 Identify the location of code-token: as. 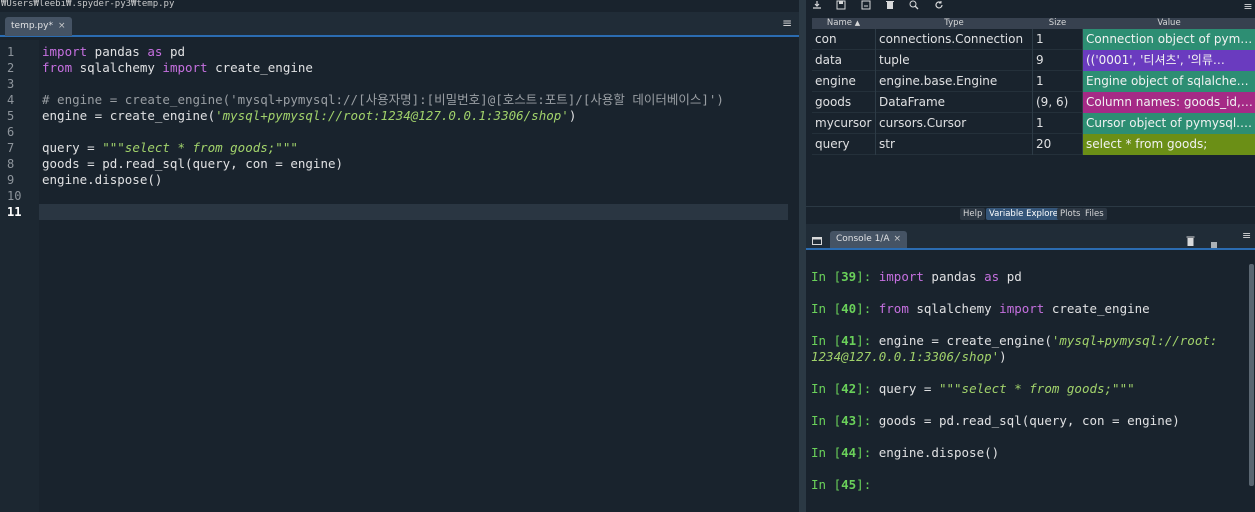
(992, 276).